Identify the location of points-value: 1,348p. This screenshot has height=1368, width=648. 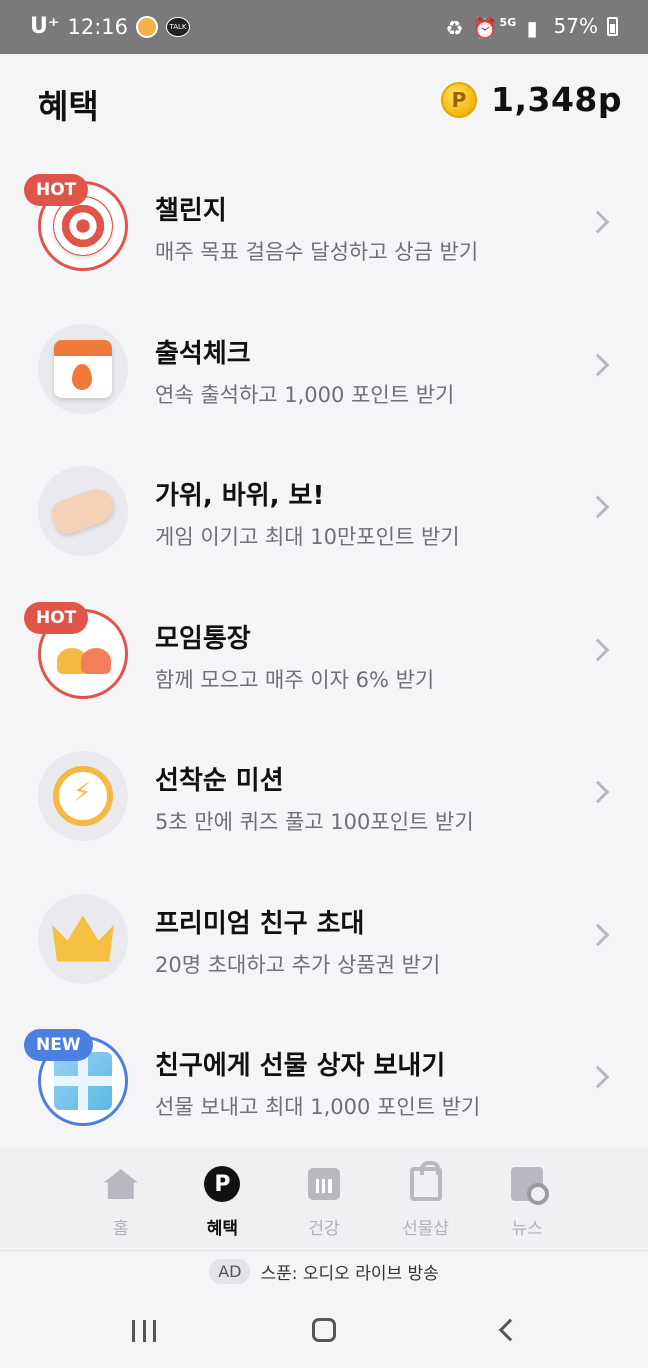
(556, 99).